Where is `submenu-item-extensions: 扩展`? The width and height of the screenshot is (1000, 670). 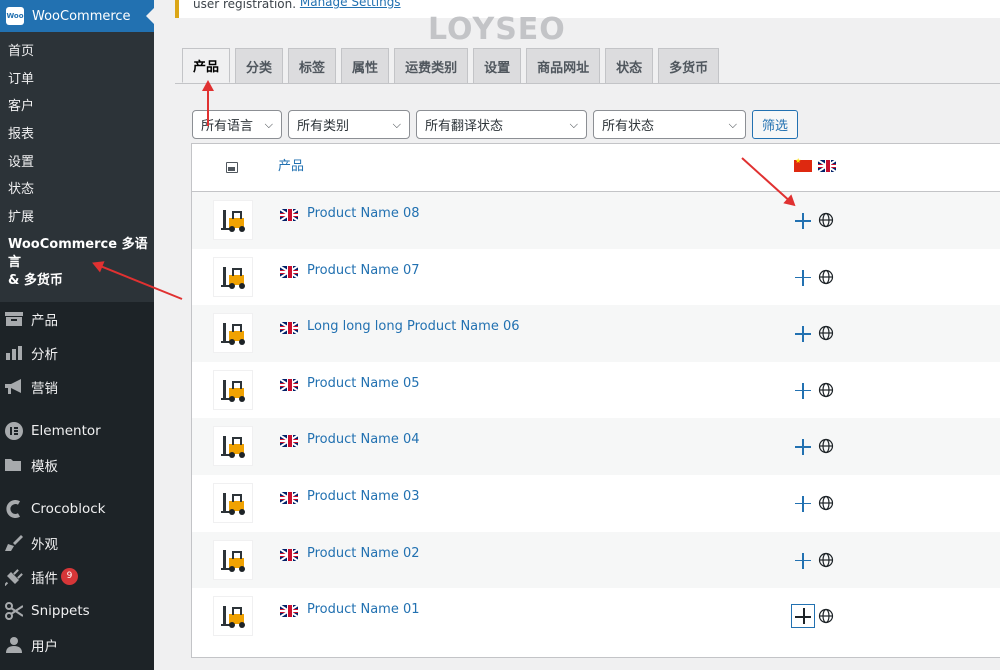 submenu-item-extensions: 扩展 is located at coordinates (77, 218).